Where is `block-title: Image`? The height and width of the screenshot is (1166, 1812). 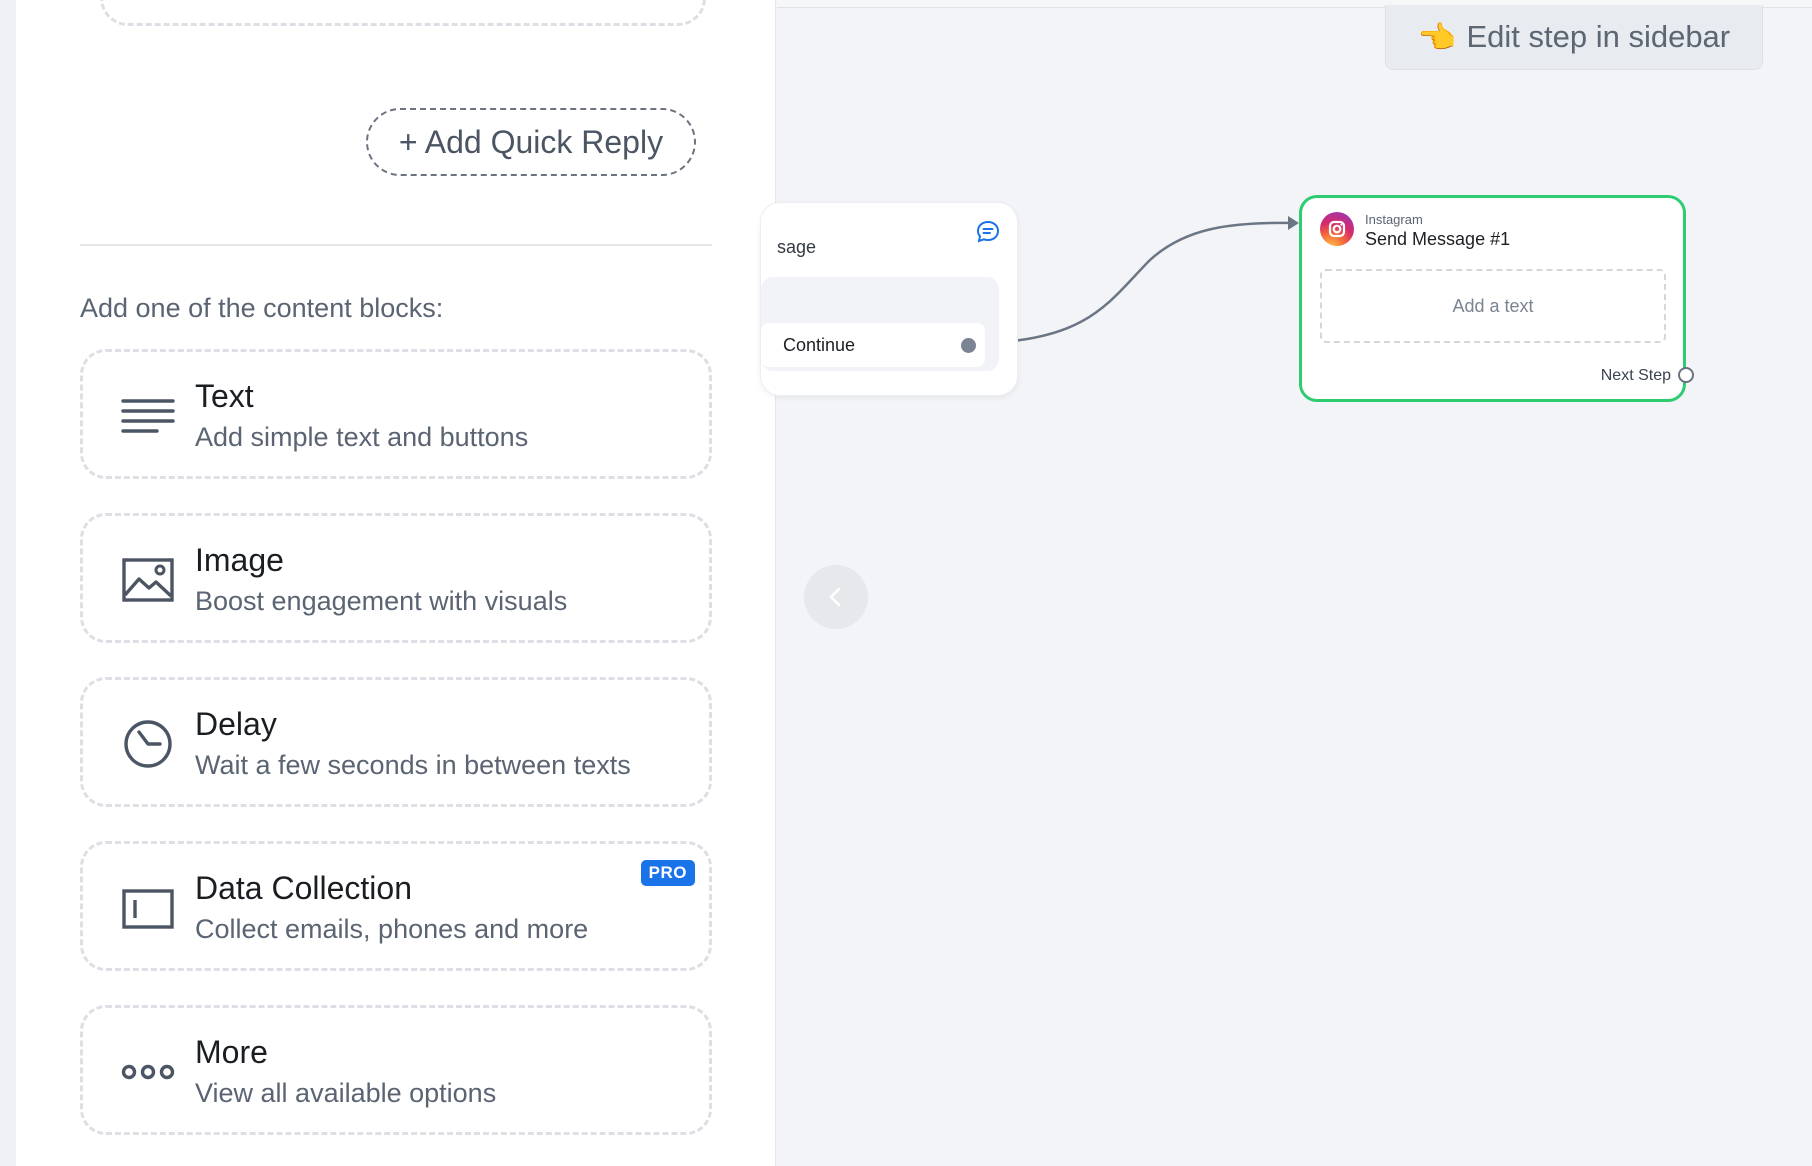 block-title: Image is located at coordinates (239, 560).